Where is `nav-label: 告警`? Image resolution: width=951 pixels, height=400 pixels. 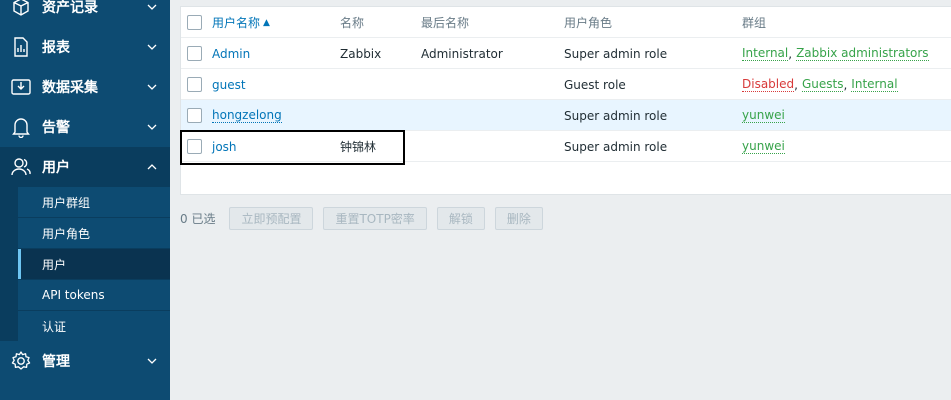
nav-label: 告警 is located at coordinates (56, 128).